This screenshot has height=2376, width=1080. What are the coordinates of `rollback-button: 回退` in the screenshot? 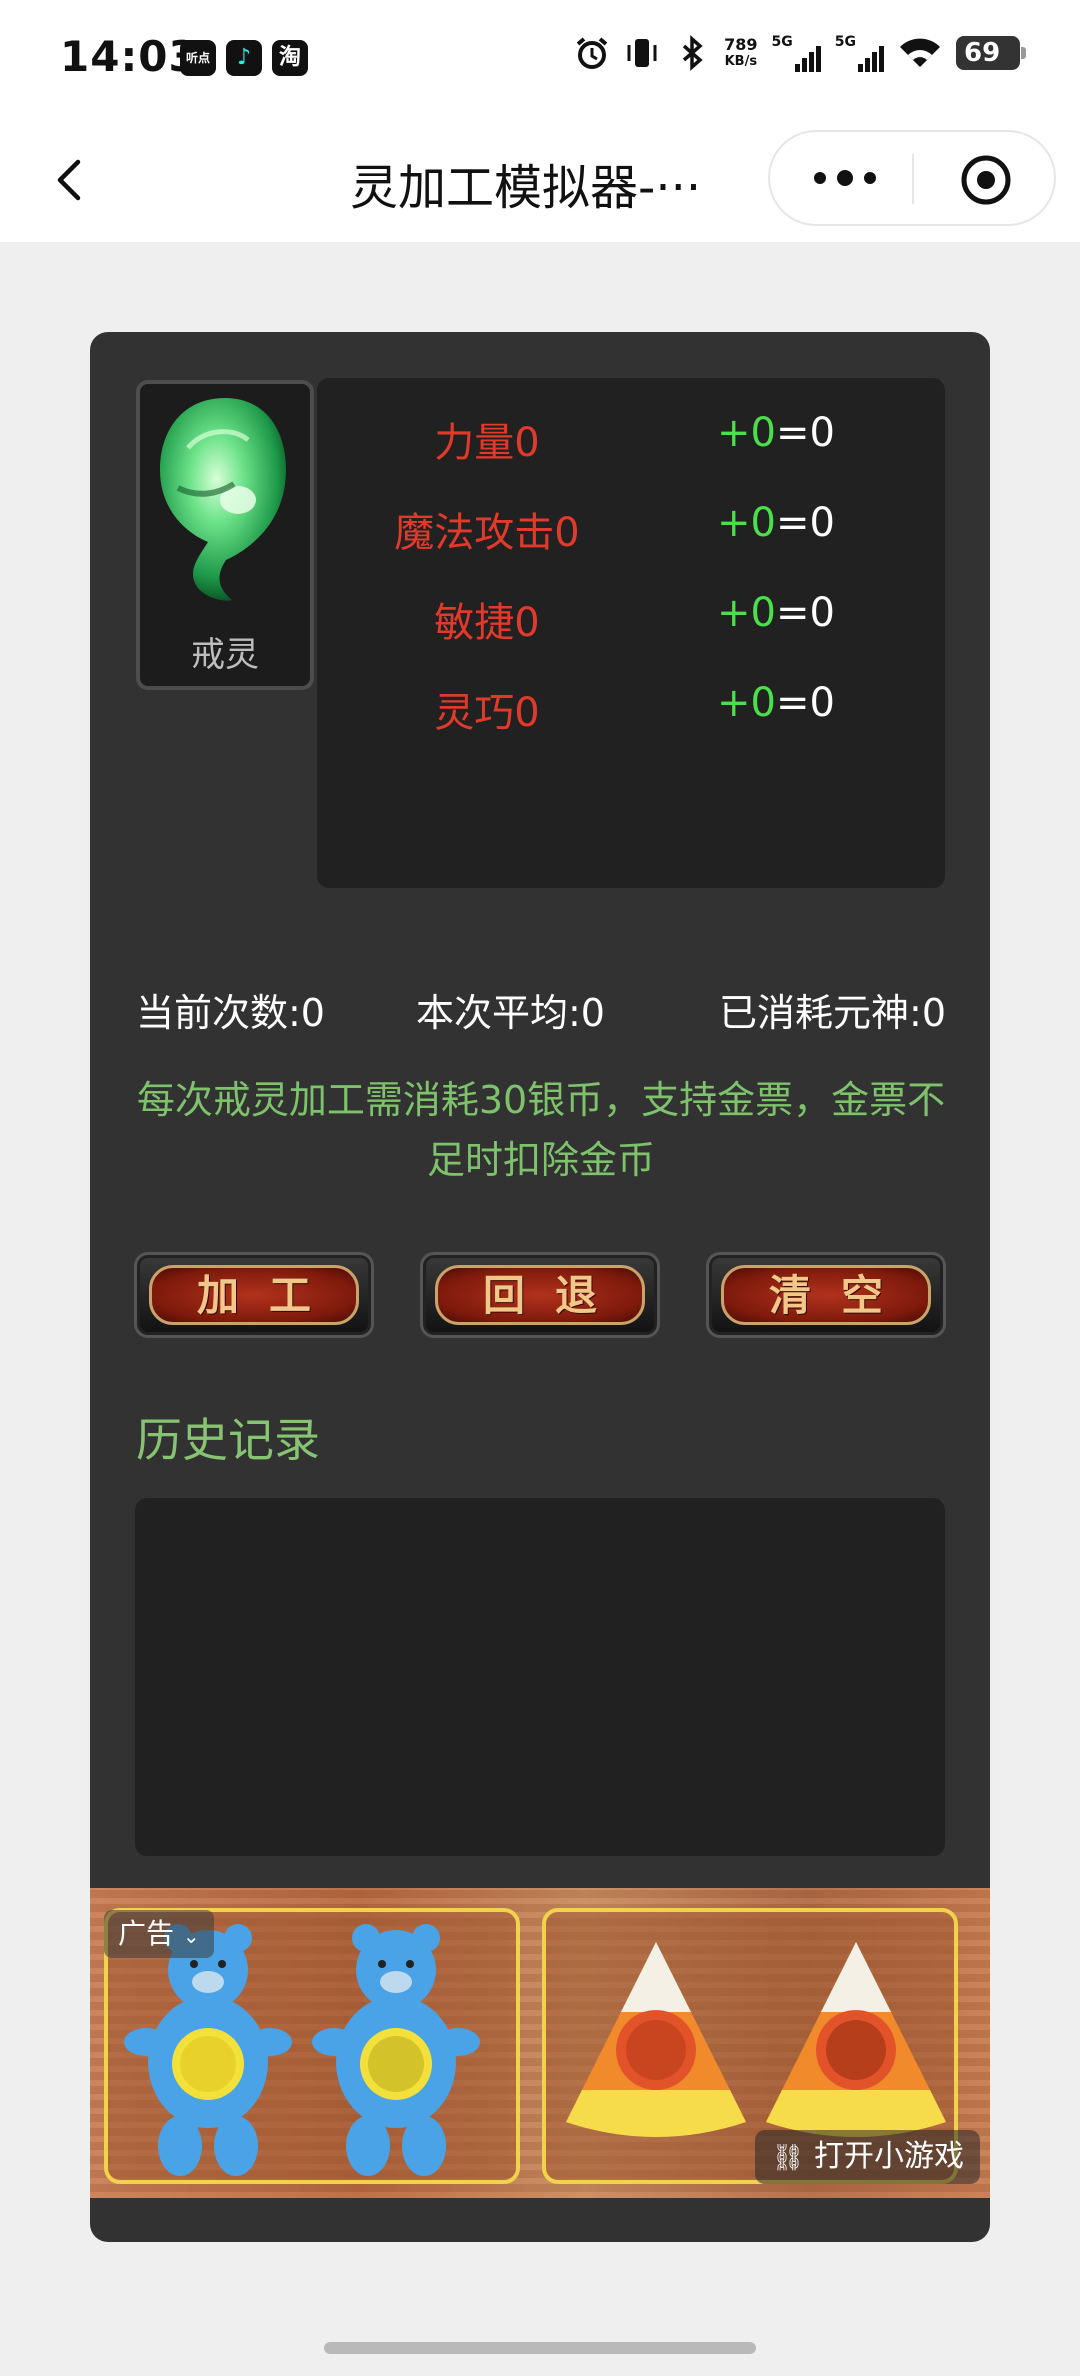 It's located at (540, 1295).